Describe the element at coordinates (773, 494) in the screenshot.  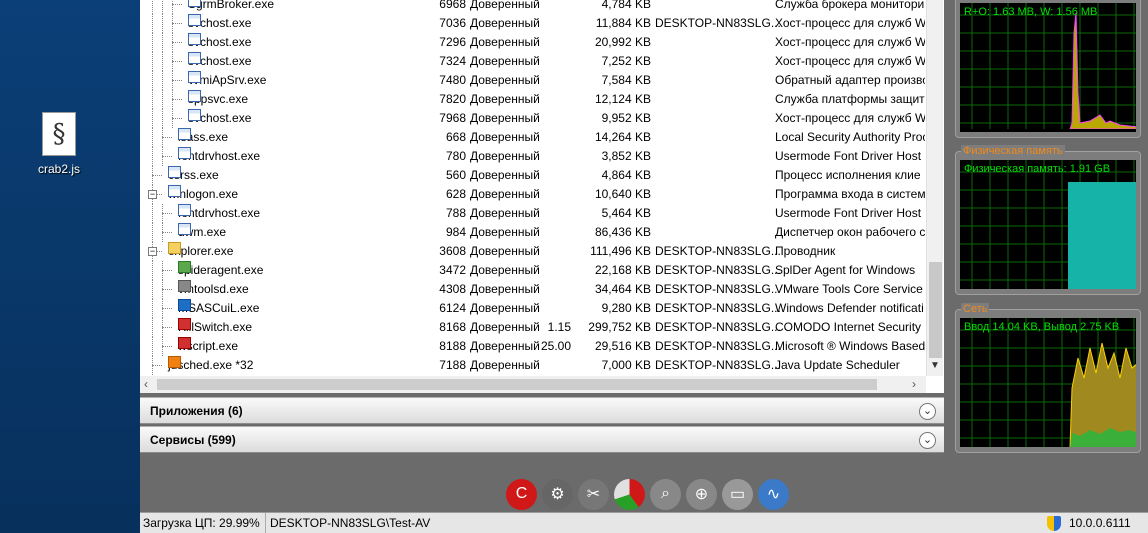
I see `monitor-icon: ∿` at that location.